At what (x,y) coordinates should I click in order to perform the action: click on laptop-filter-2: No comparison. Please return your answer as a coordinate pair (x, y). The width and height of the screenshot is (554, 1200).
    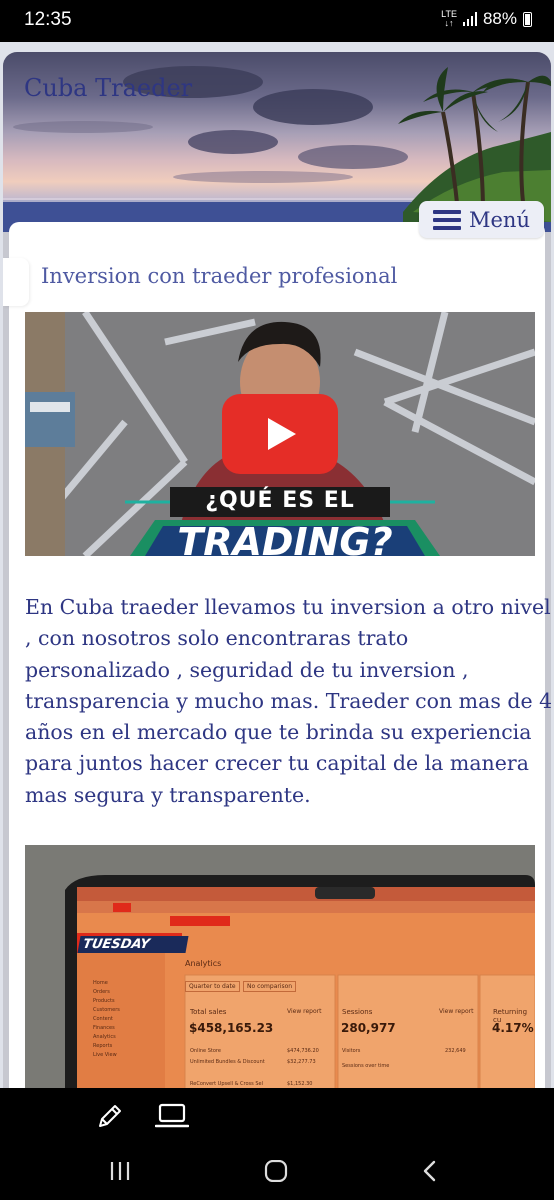
    Looking at the image, I should click on (270, 986).